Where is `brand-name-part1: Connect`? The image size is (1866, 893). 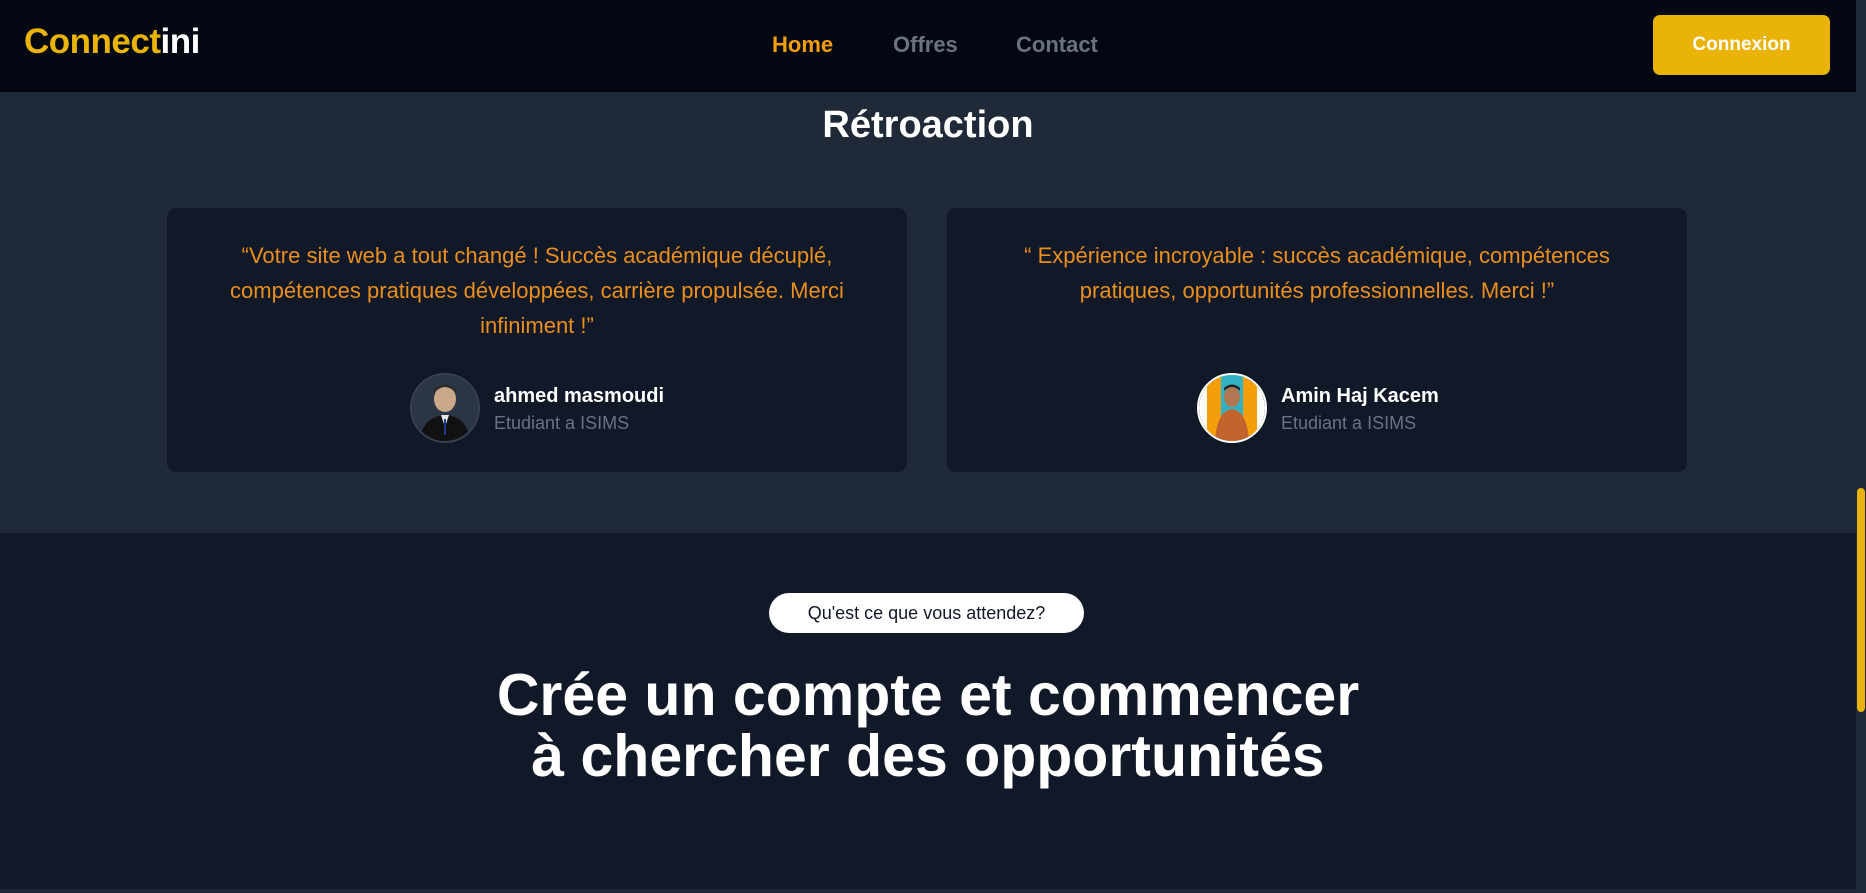
brand-name-part1: Connect is located at coordinates (92, 41).